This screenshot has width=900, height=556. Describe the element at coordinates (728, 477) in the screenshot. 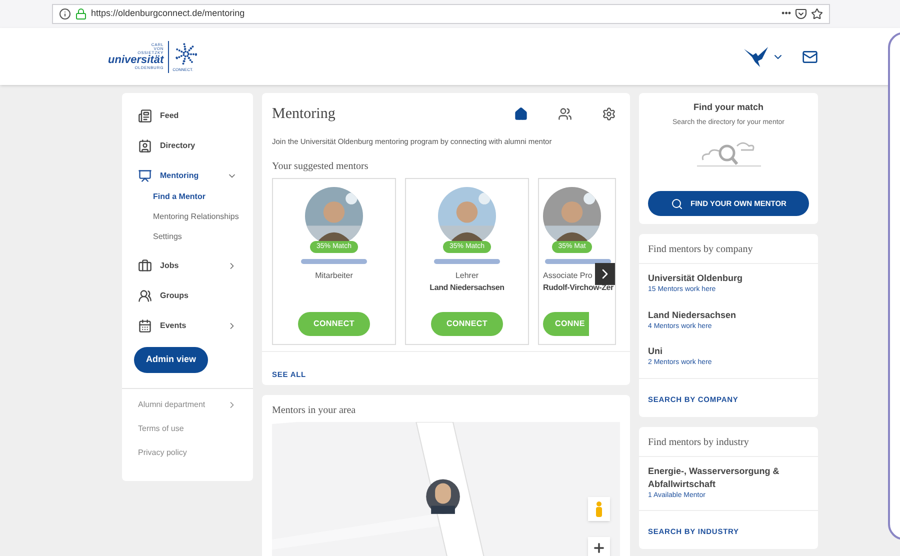

I see `company-name: Energie-, Wasserversorgung & Abfallwirtschaft` at that location.